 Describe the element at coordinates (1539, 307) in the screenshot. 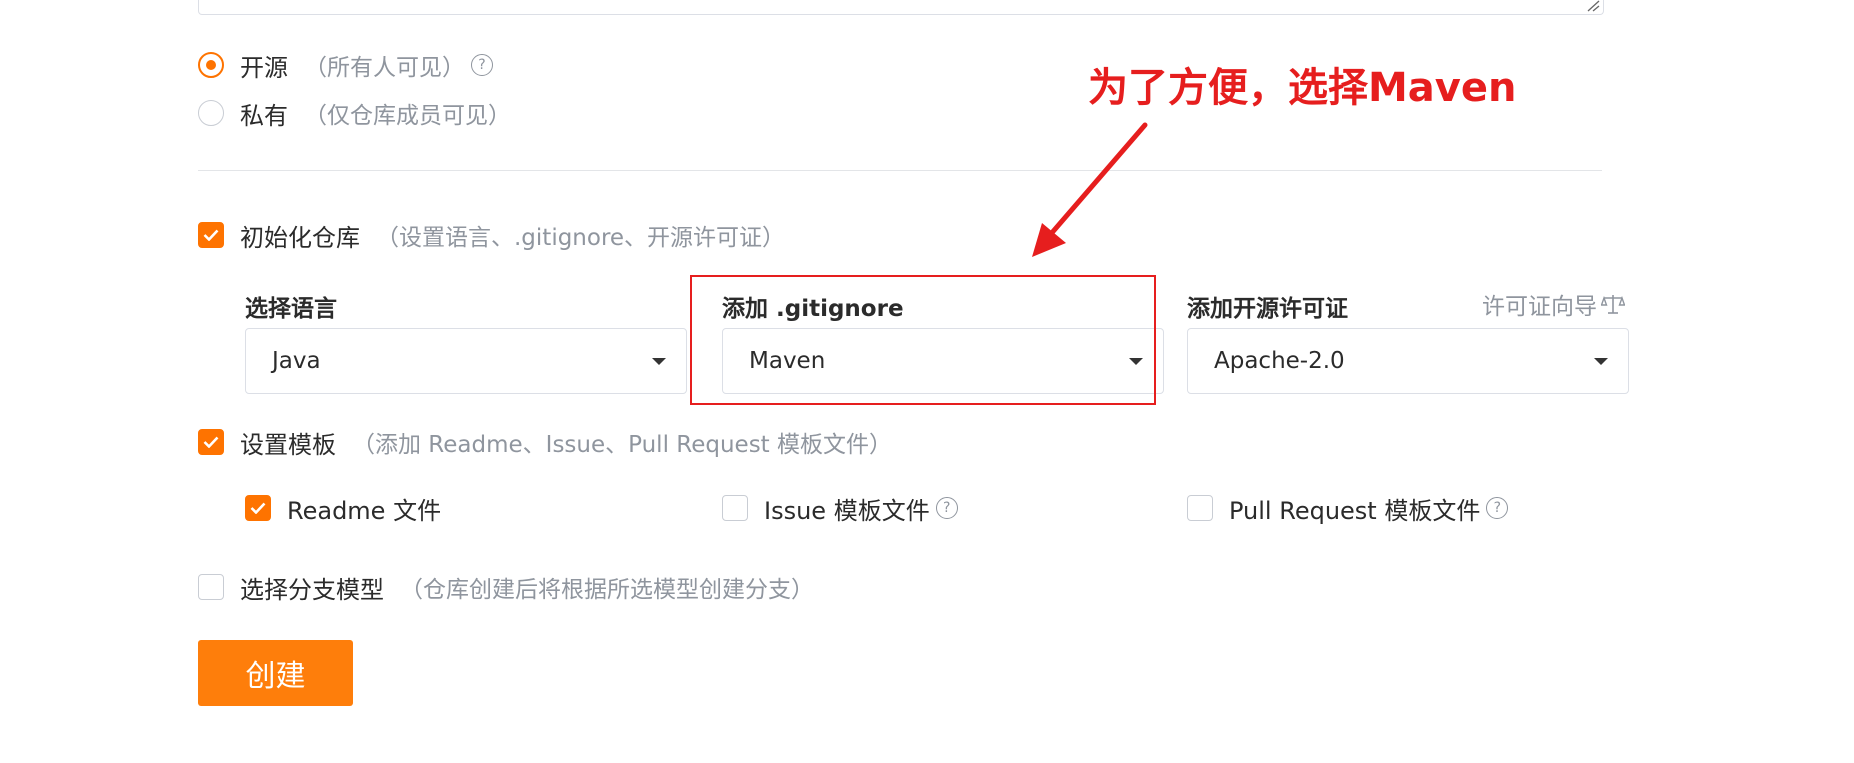

I see `license-wizard-label: 许可证向导` at that location.